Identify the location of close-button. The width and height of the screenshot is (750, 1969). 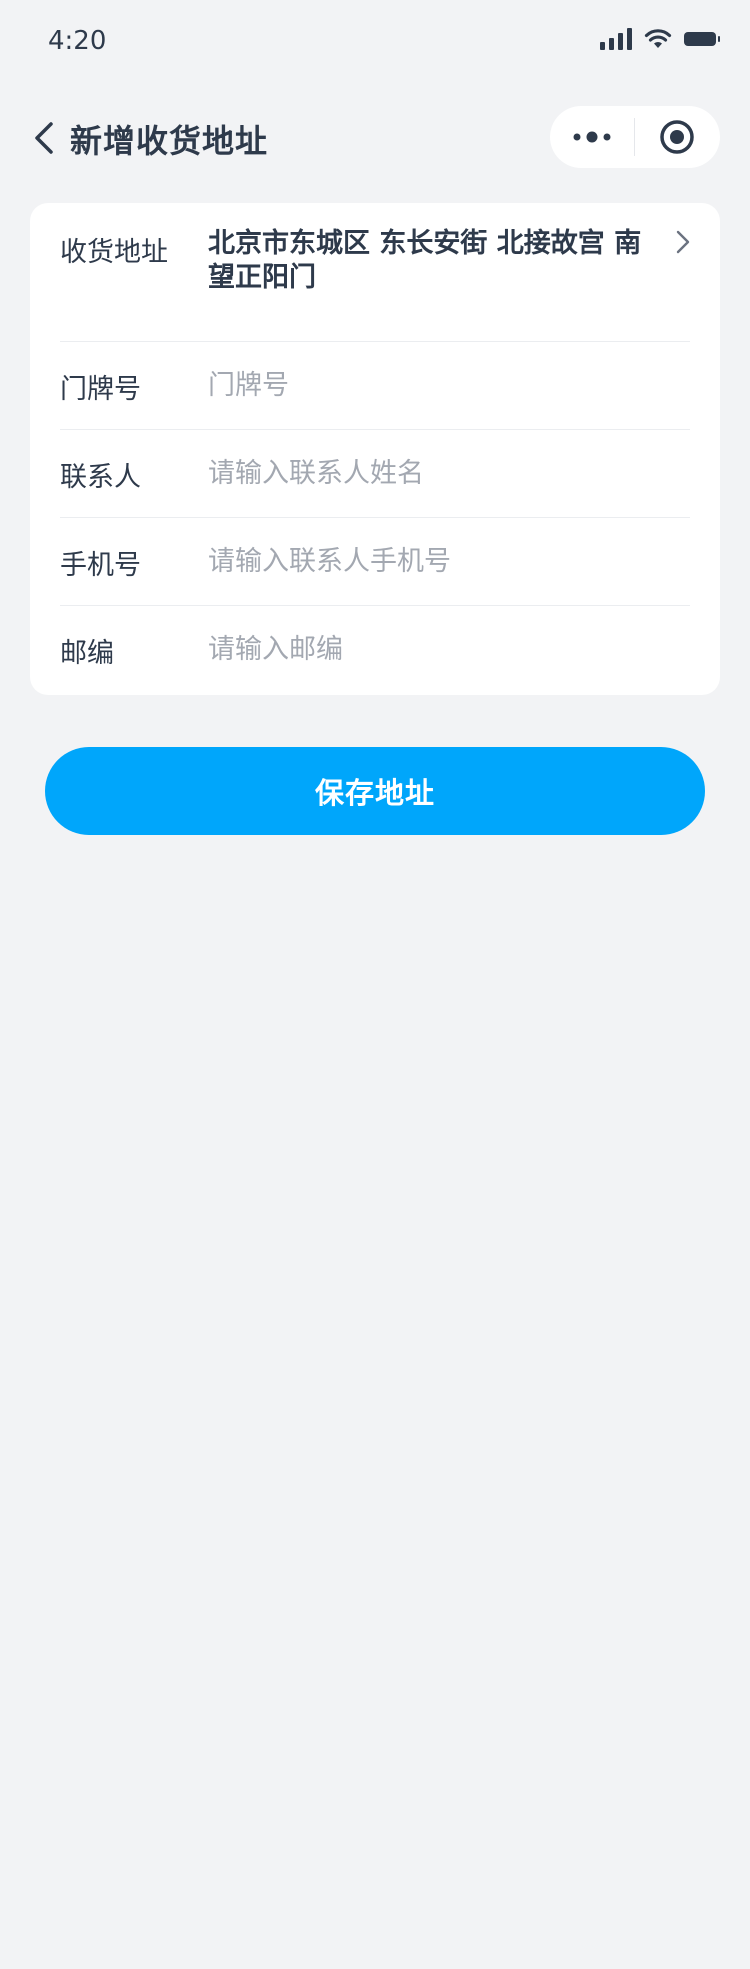
(677, 137).